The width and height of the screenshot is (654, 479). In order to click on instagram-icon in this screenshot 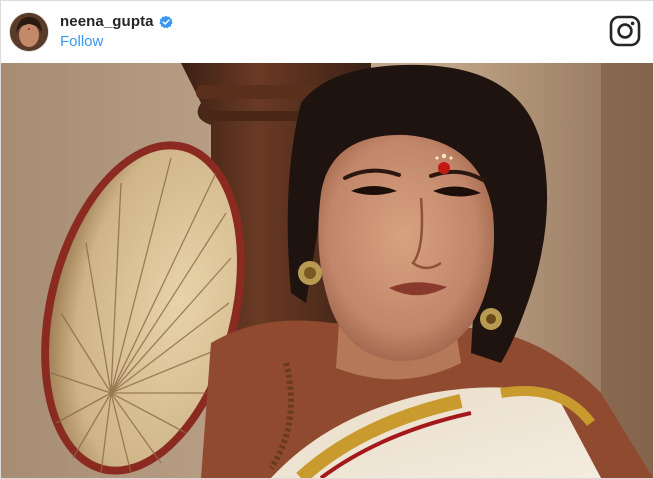, I will do `click(625, 31)`.